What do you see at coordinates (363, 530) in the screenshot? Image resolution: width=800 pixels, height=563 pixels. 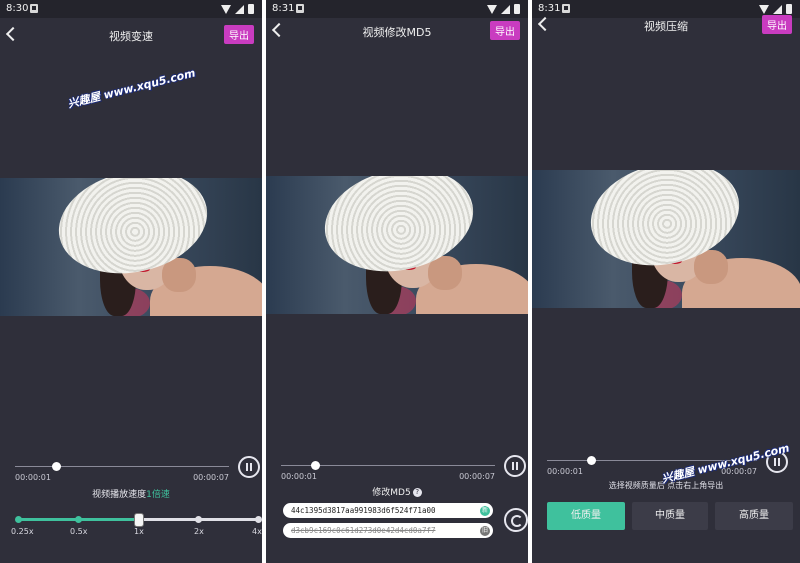 I see `md5-old-value: d3cb9c169c0c61d273d0e42d4cd0a7f7` at bounding box center [363, 530].